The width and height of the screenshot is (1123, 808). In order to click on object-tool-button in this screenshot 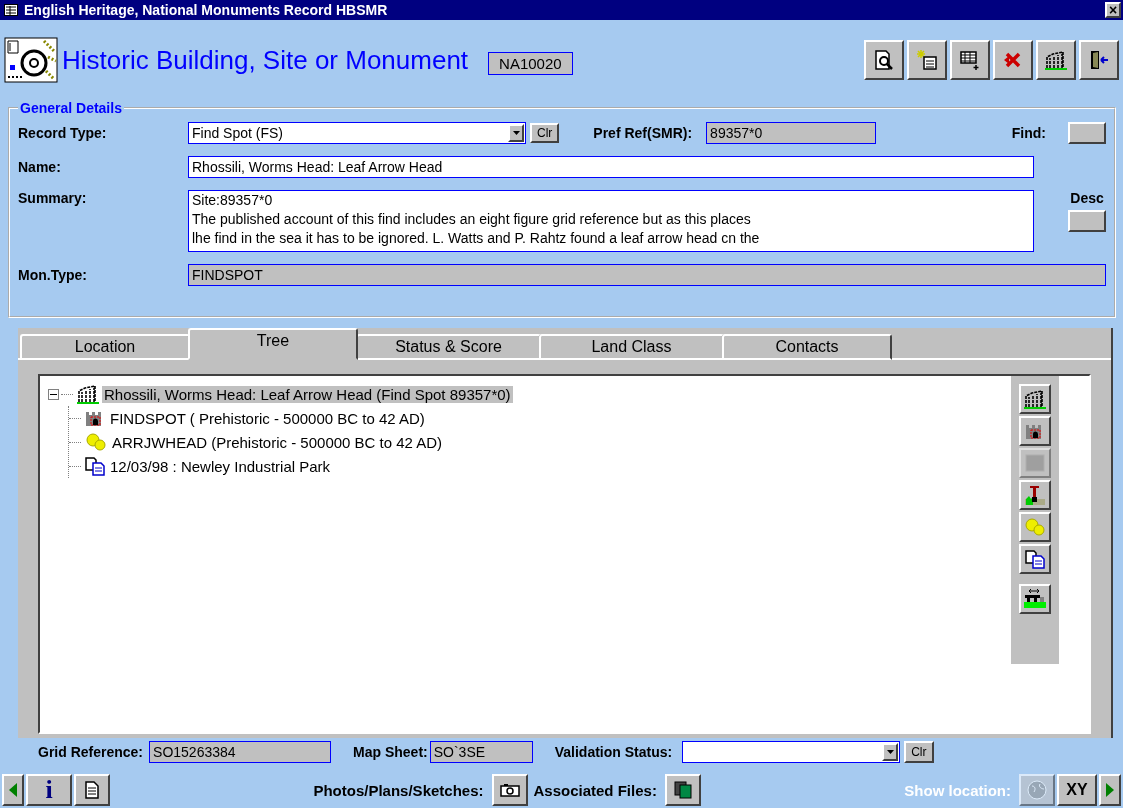, I will do `click(1035, 527)`.